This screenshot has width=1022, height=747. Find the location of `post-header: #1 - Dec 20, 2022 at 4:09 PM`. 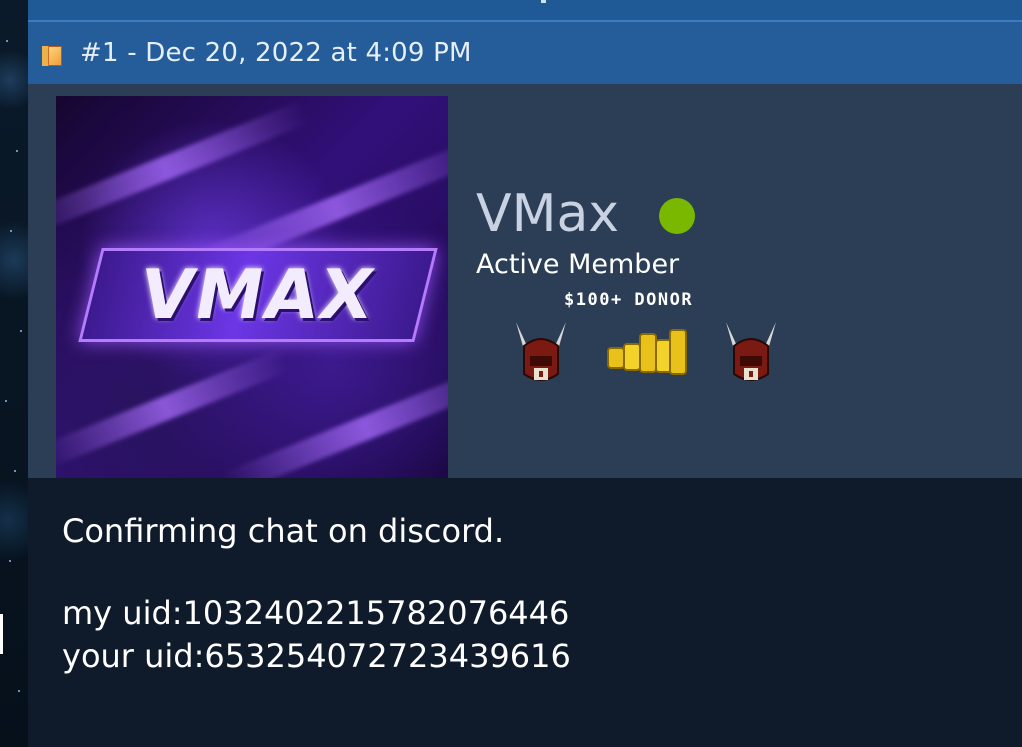

post-header: #1 - Dec 20, 2022 at 4:09 PM is located at coordinates (525, 53).